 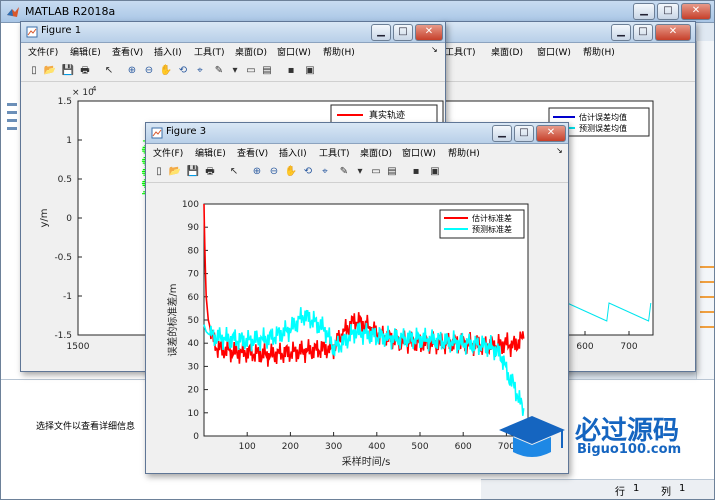 I want to click on fig3-ytick-label: 20, so click(x=194, y=391).